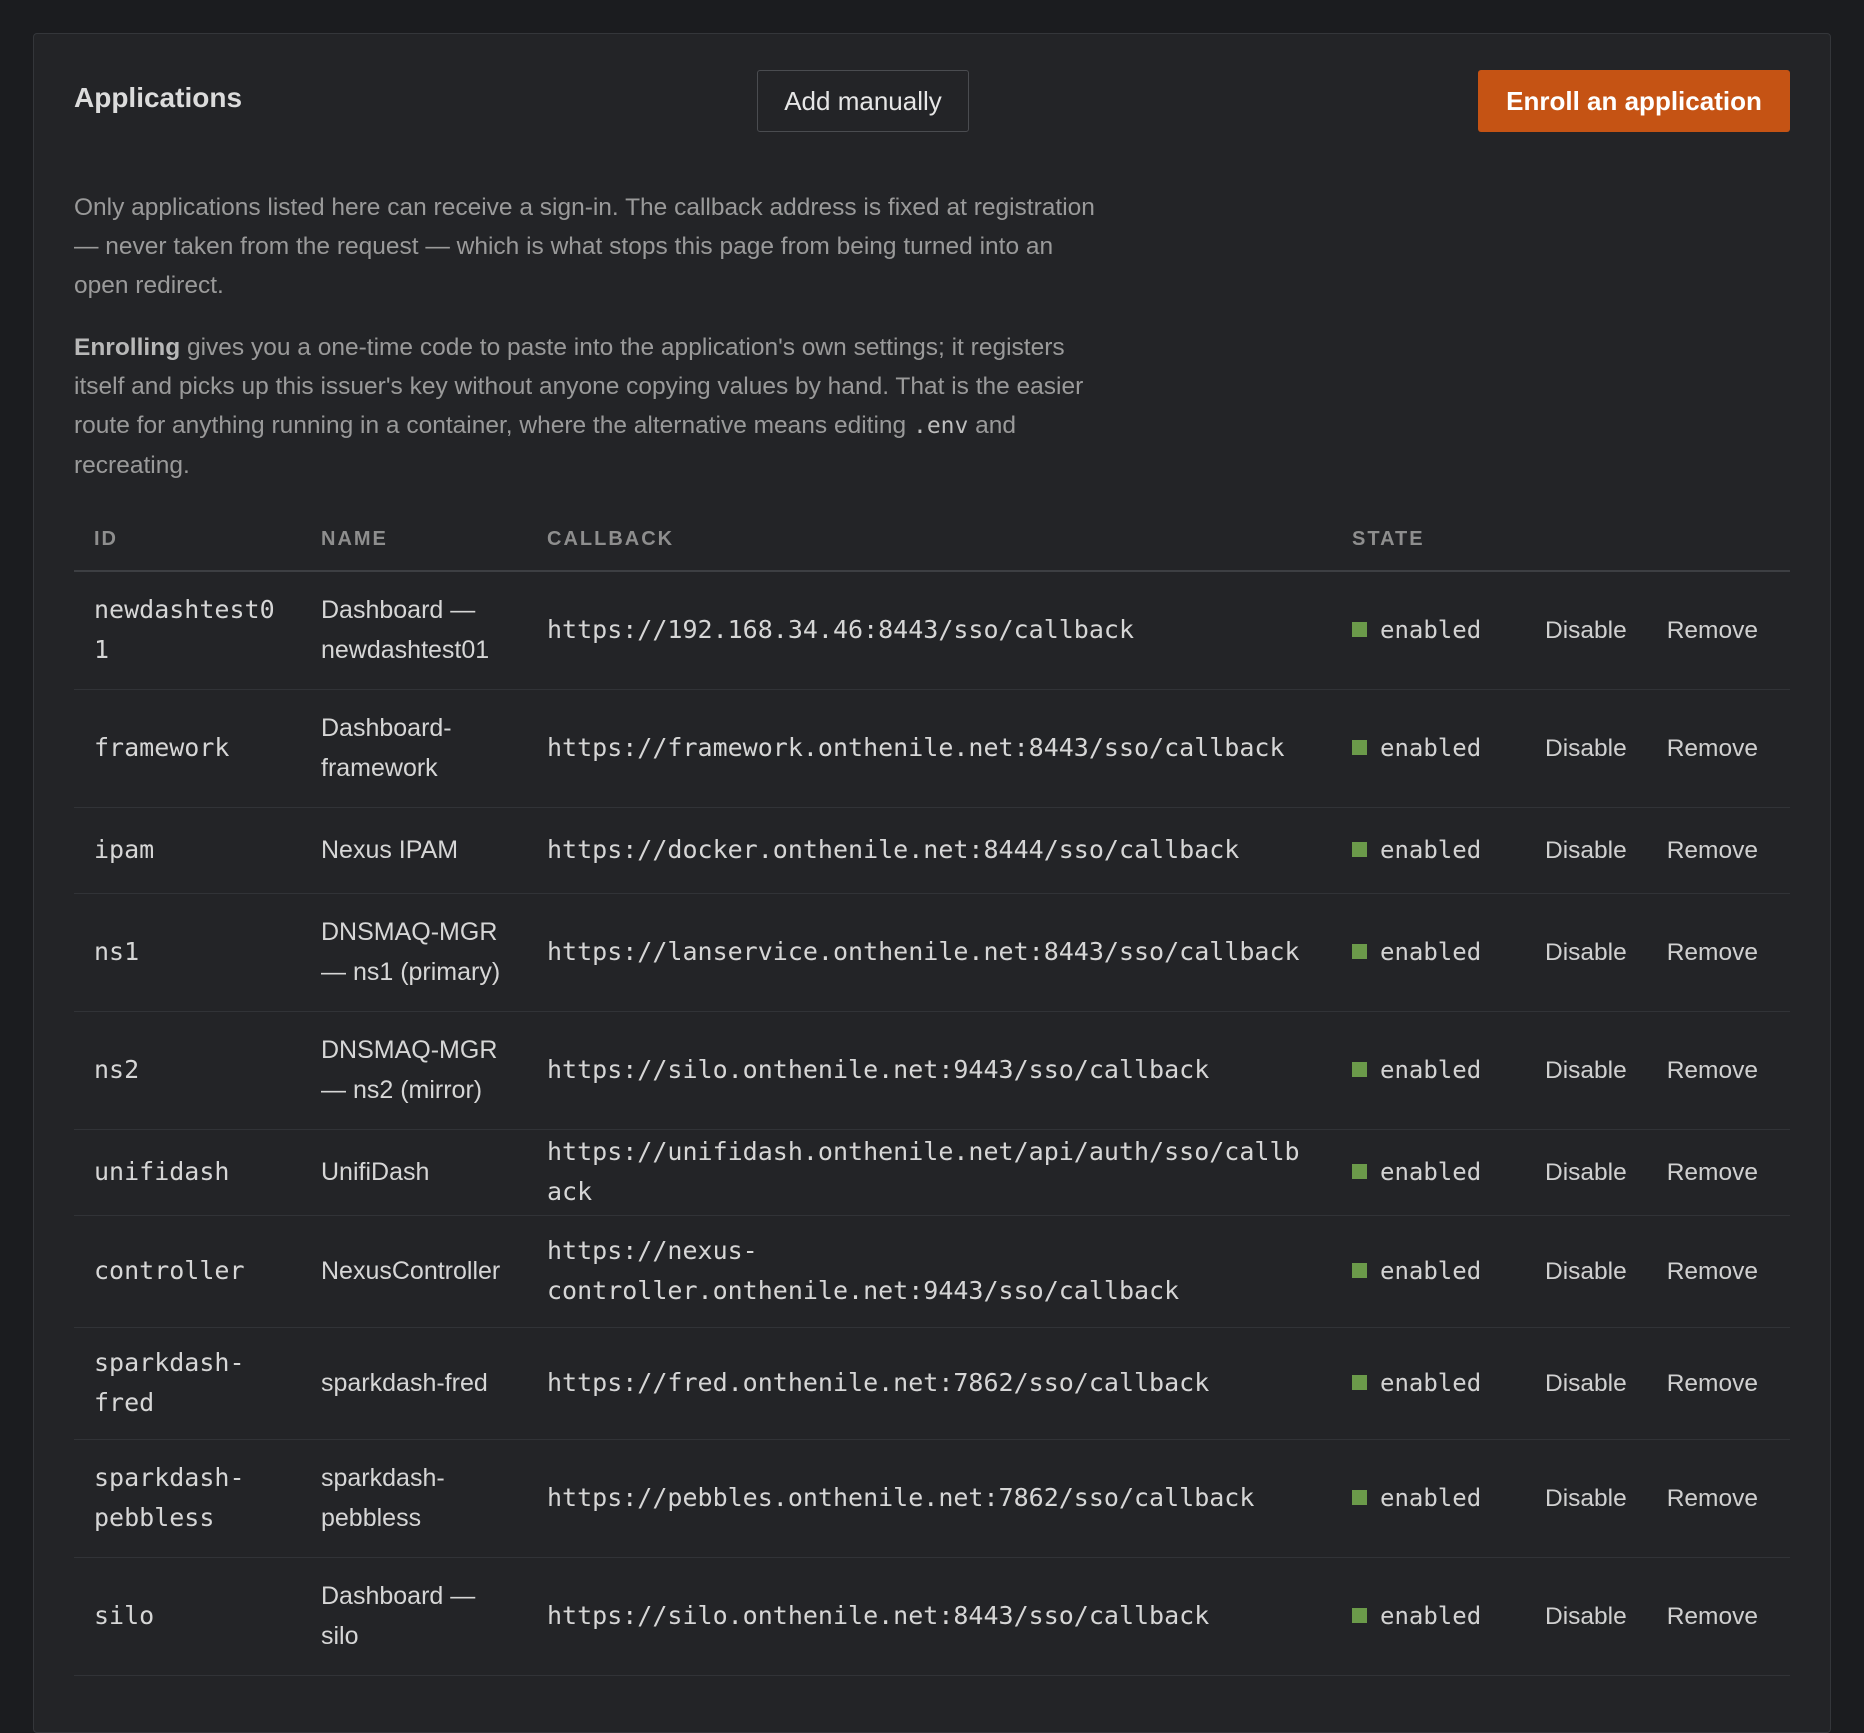  I want to click on app-id: sparkdash-pebbless, so click(187, 1498).